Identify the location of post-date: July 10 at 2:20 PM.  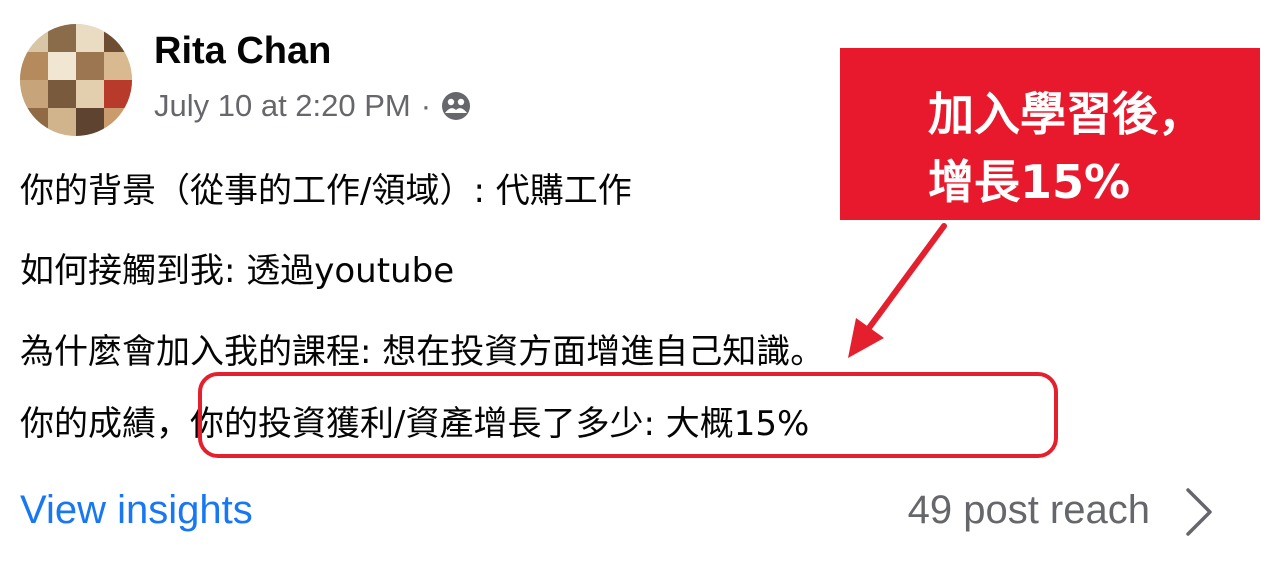
(282, 106).